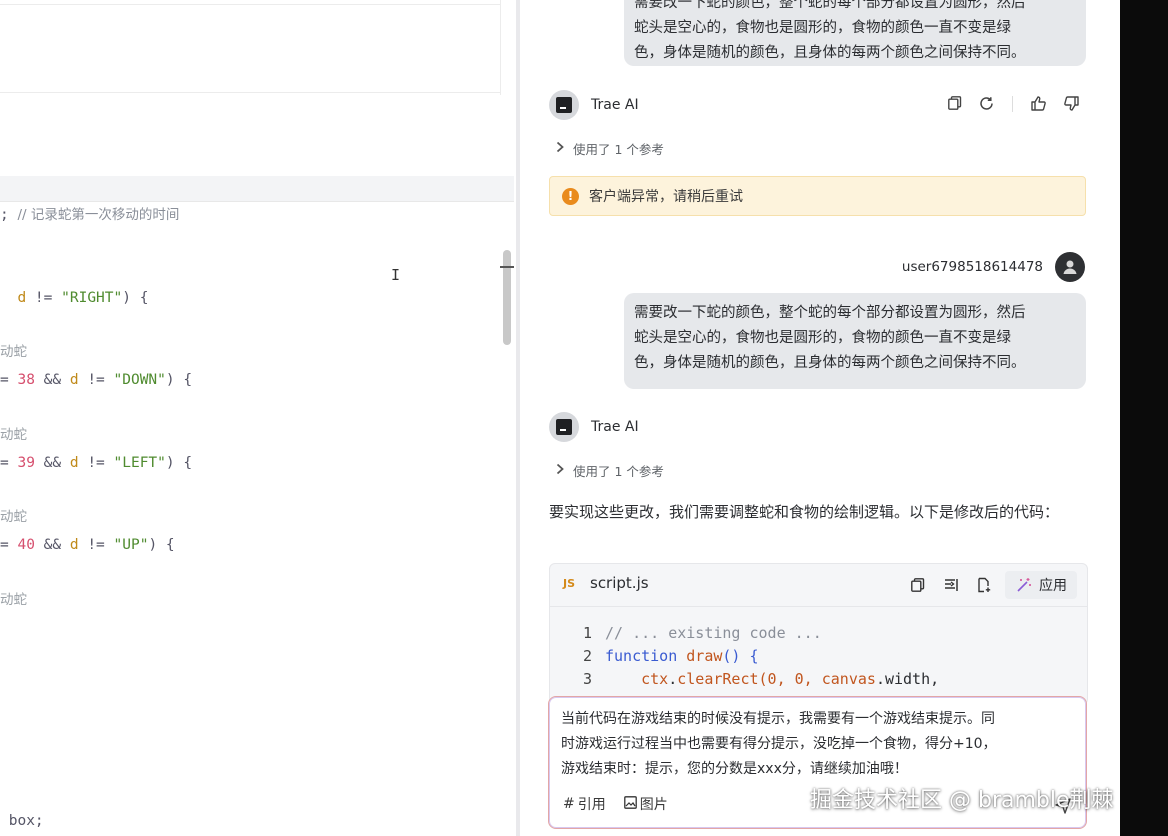 The width and height of the screenshot is (1168, 836). What do you see at coordinates (257, 189) in the screenshot?
I see `current-line-highlight` at bounding box center [257, 189].